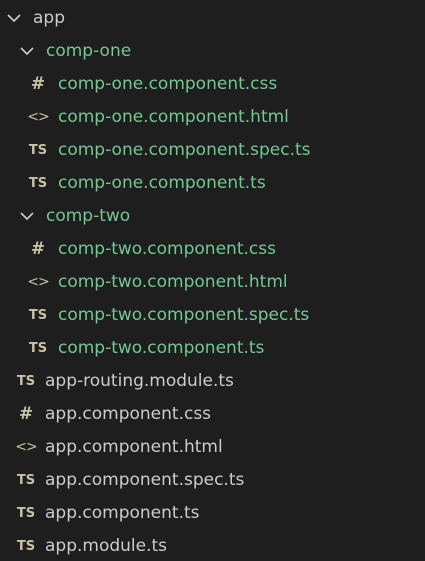 This screenshot has height=561, width=425. What do you see at coordinates (184, 150) in the screenshot?
I see `file-name: comp-one.component.spec.ts` at bounding box center [184, 150].